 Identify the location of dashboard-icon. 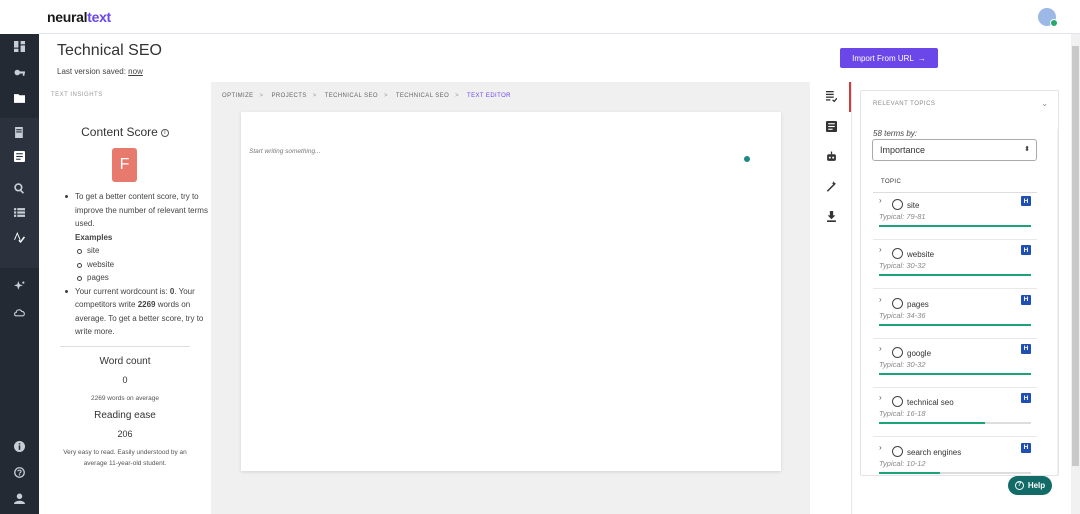
(19, 46).